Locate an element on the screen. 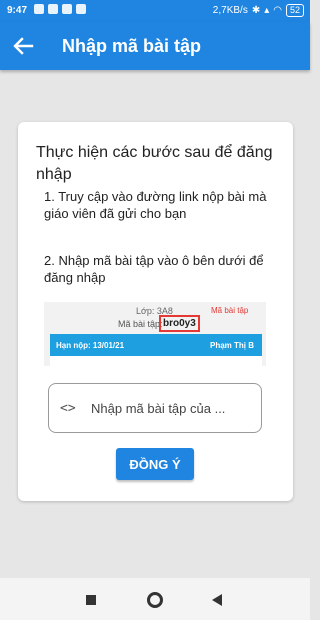 Image resolution: width=320 pixels, height=620 pixels. status-time: 9:47 is located at coordinates (17, 10).